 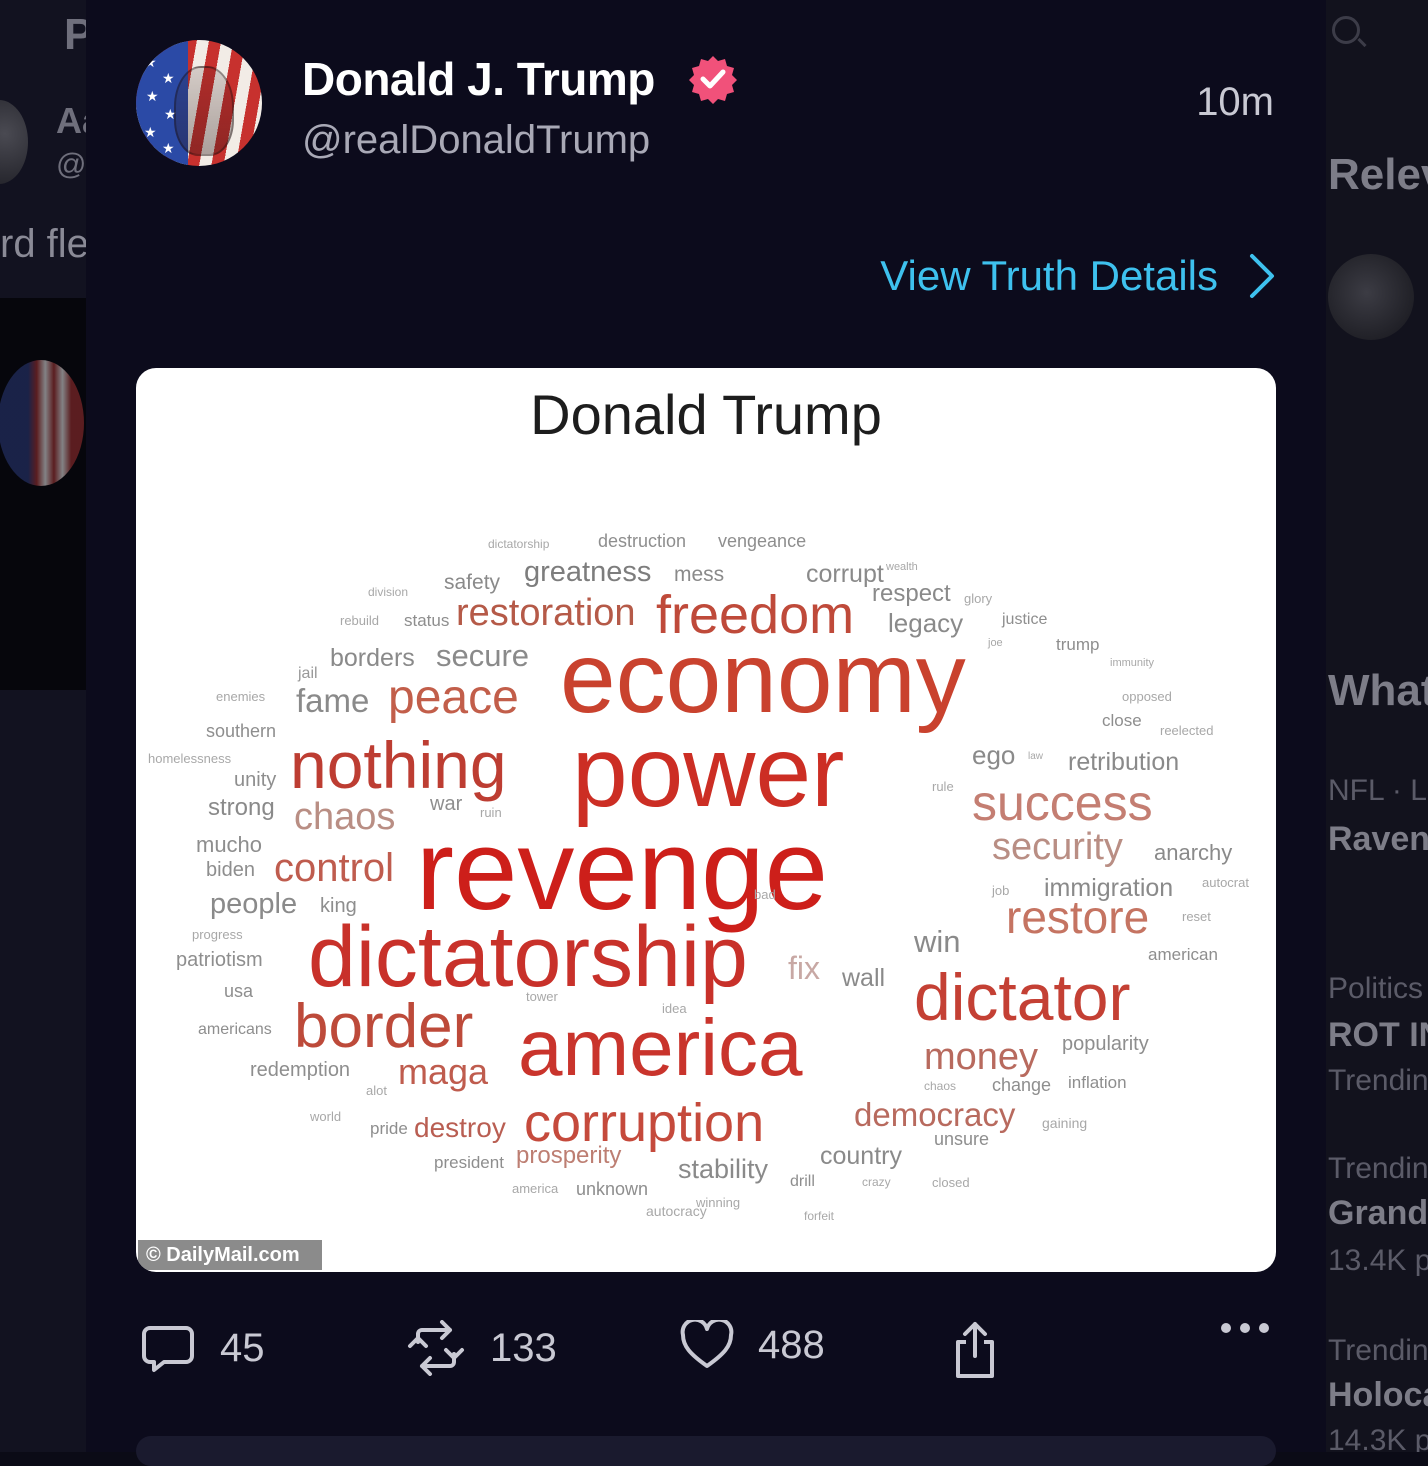 What do you see at coordinates (372, 658) in the screenshot?
I see `word-cloud-word: borders` at bounding box center [372, 658].